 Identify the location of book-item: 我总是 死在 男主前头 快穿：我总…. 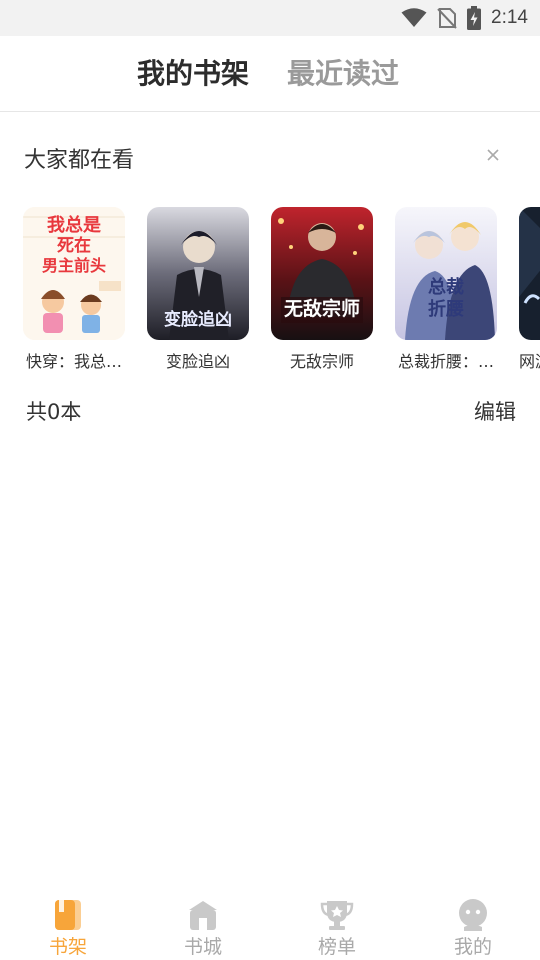
(74, 289).